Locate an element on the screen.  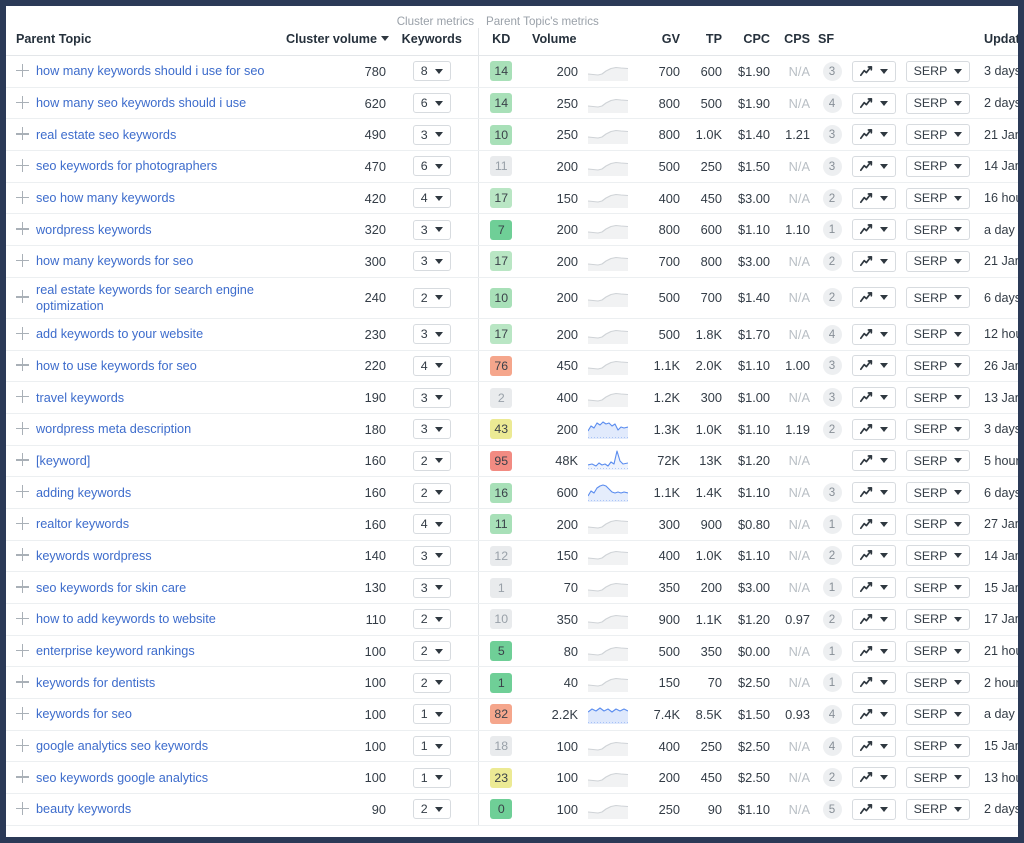
parent-topic-link: google analytics seo keywords is located at coordinates (122, 746).